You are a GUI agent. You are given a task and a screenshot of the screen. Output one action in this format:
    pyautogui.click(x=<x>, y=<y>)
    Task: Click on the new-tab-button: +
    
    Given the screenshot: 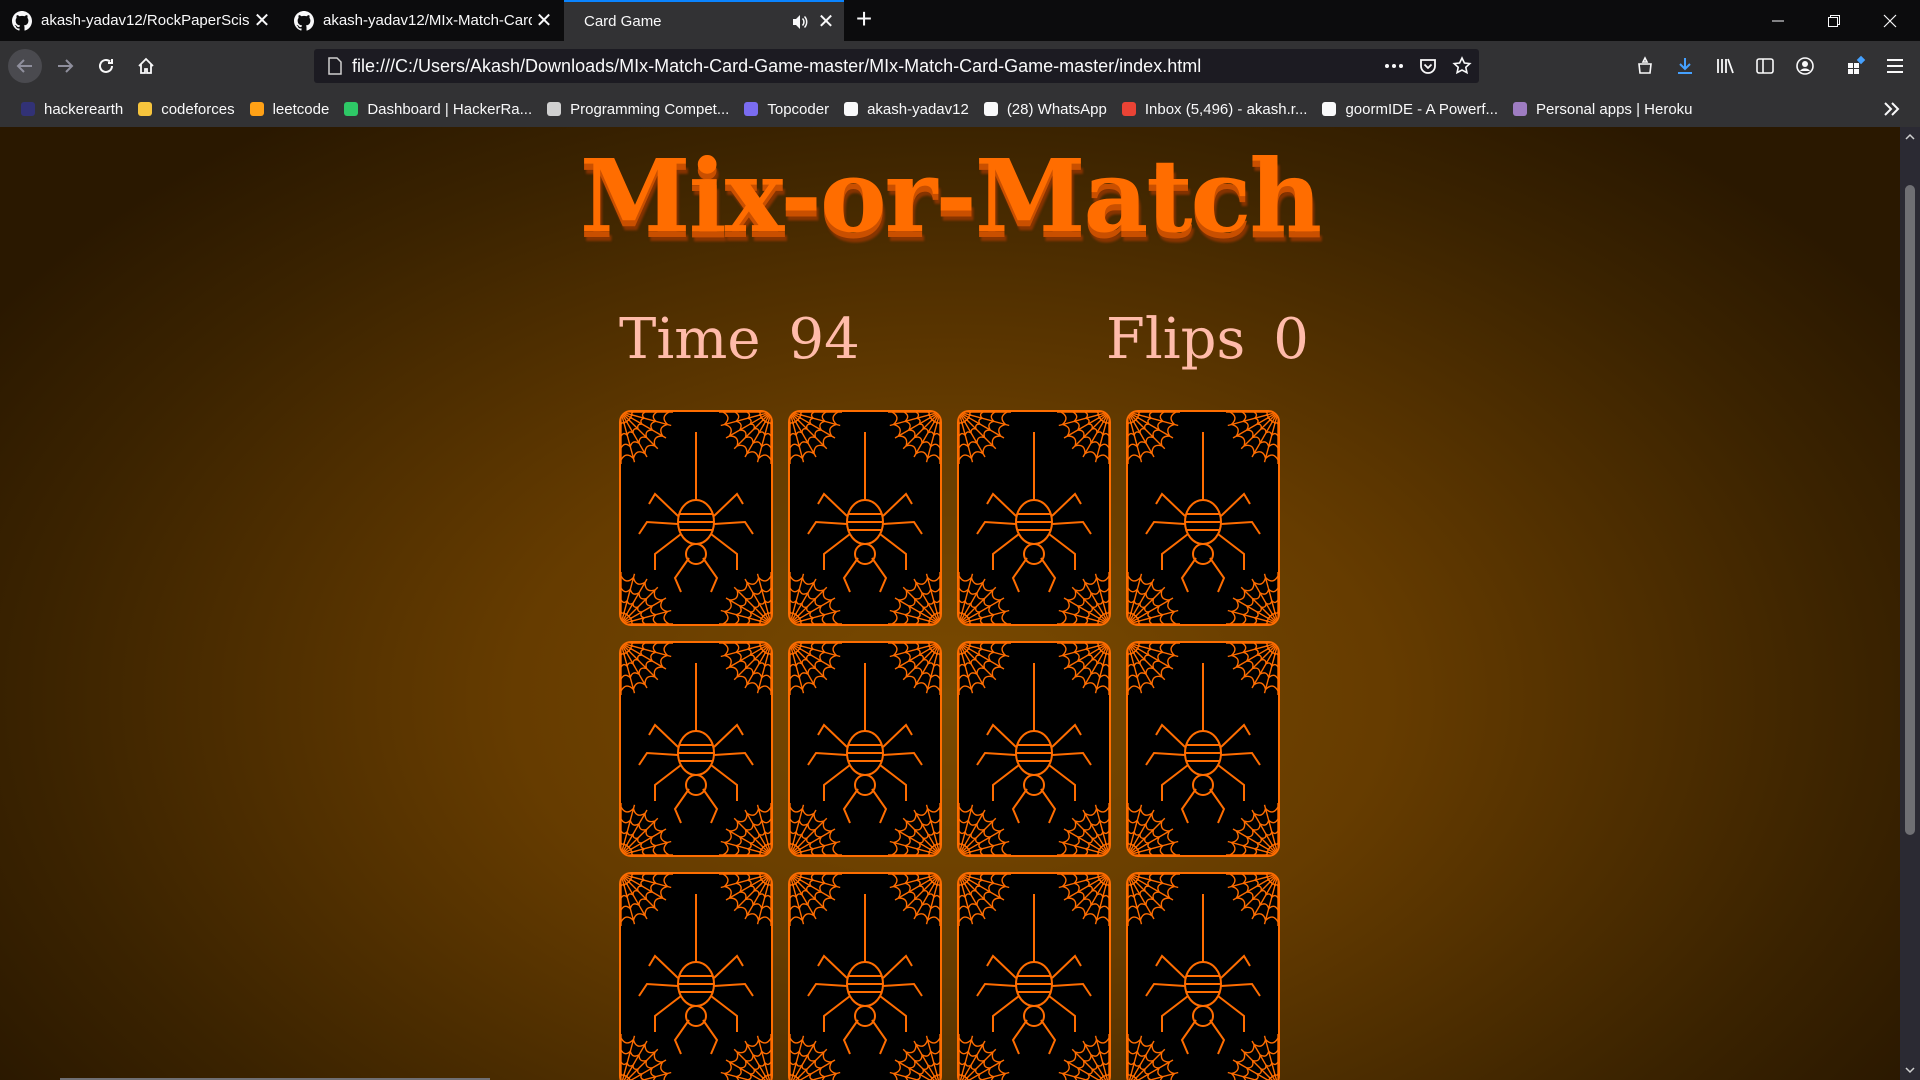 What is the action you would take?
    pyautogui.click(x=864, y=19)
    